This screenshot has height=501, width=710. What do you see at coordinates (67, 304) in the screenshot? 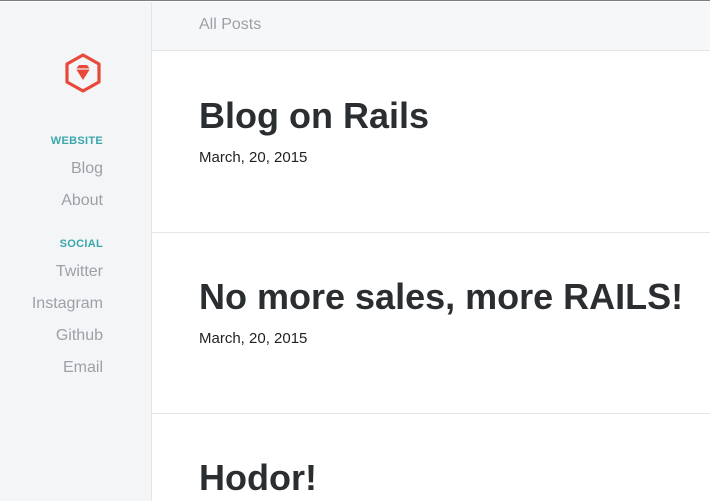
I see `sidebar-item-instagram: Instagram` at bounding box center [67, 304].